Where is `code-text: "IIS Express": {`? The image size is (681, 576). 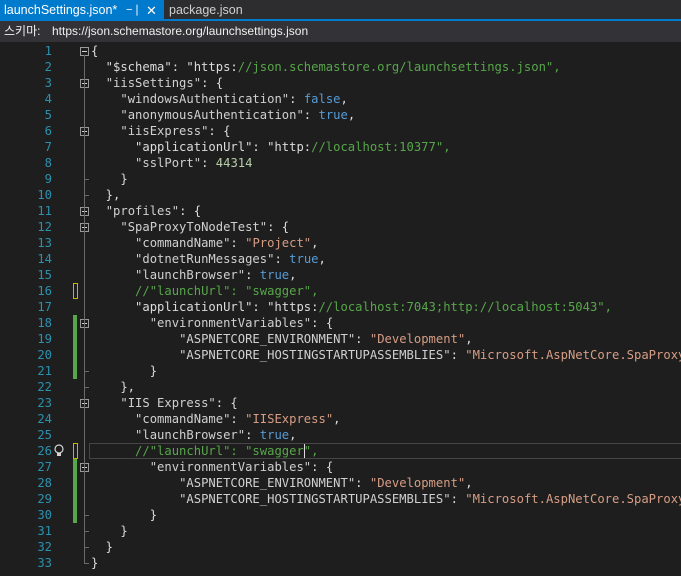
code-text: "IIS Express": { is located at coordinates (179, 403).